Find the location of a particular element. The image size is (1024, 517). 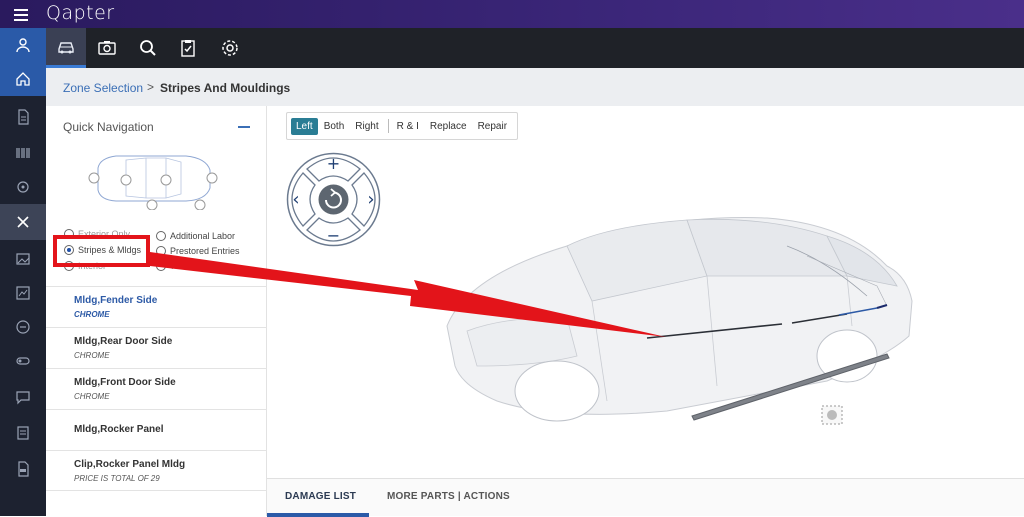

side-selector: Left Both Right R & I Replace Repair is located at coordinates (402, 126).